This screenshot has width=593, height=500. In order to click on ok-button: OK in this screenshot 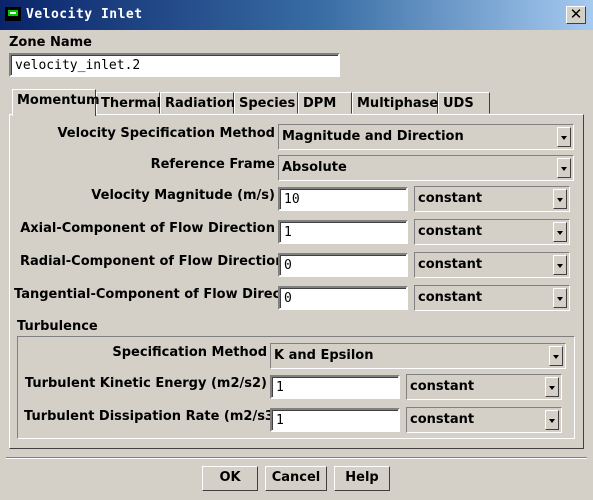, I will do `click(230, 478)`.